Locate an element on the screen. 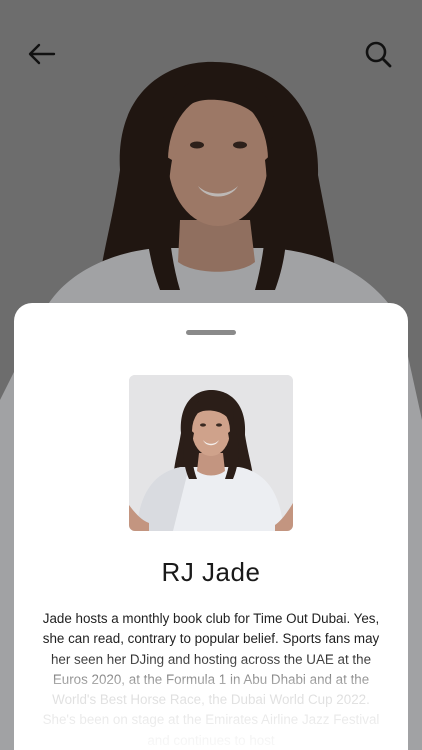 This screenshot has width=422, height=750. drag-handle is located at coordinates (211, 332).